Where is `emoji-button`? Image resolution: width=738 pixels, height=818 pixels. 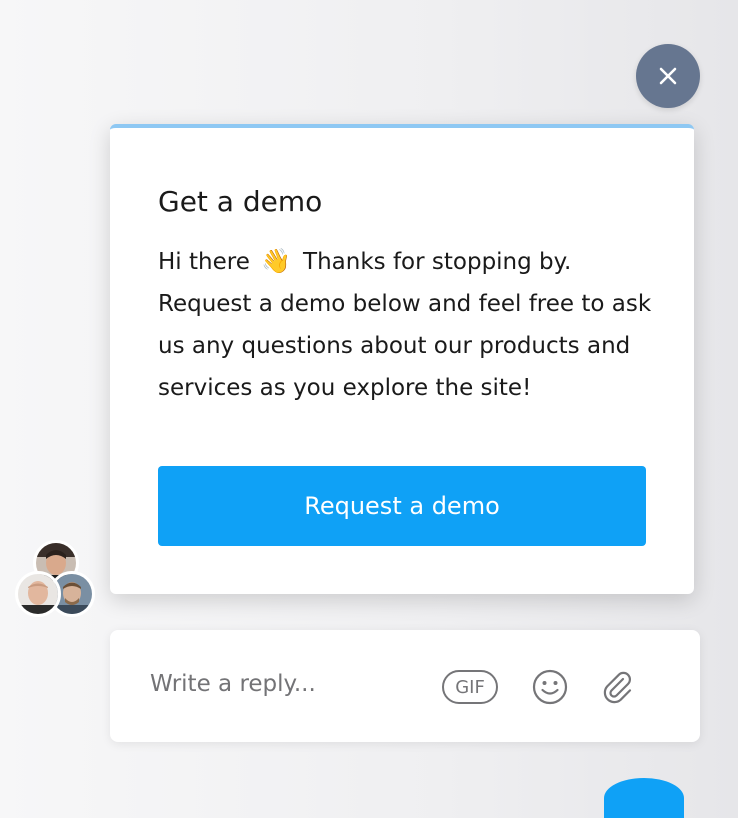 emoji-button is located at coordinates (550, 687).